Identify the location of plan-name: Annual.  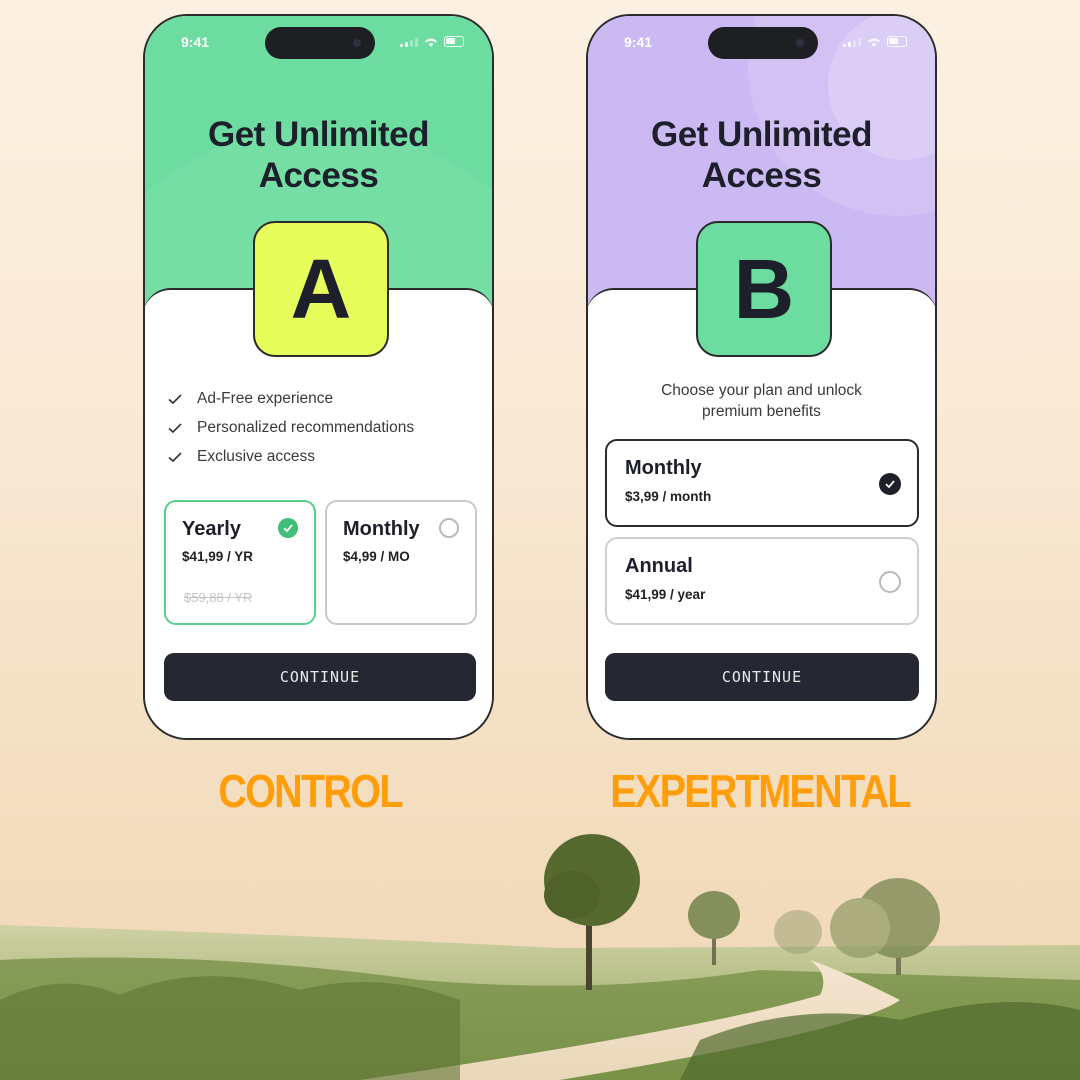
(659, 566).